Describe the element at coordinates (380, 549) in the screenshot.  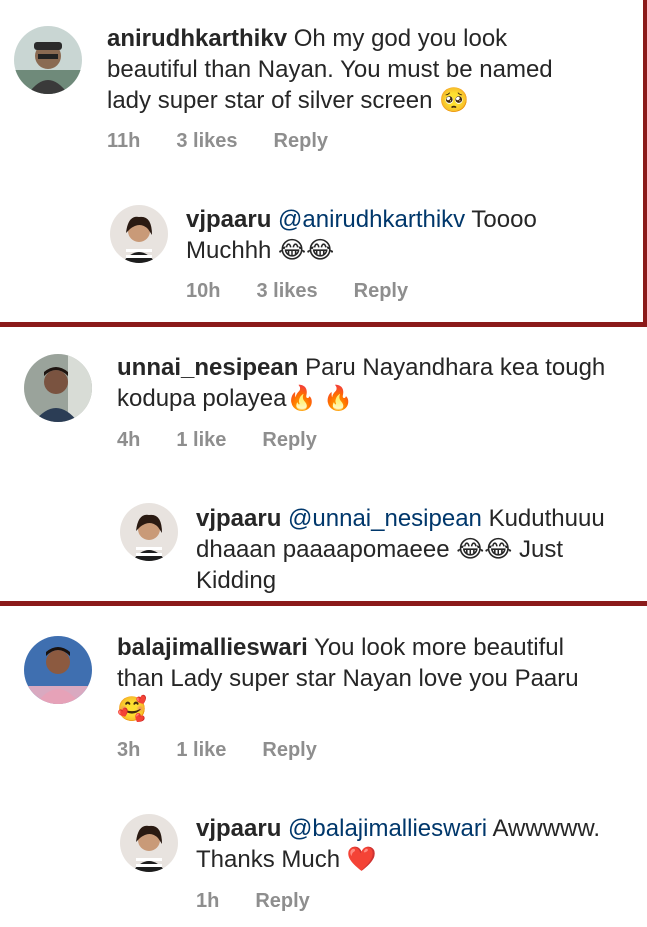
I see `reply-line: dhaaan paaaapomaeee 😂😂 Just` at that location.